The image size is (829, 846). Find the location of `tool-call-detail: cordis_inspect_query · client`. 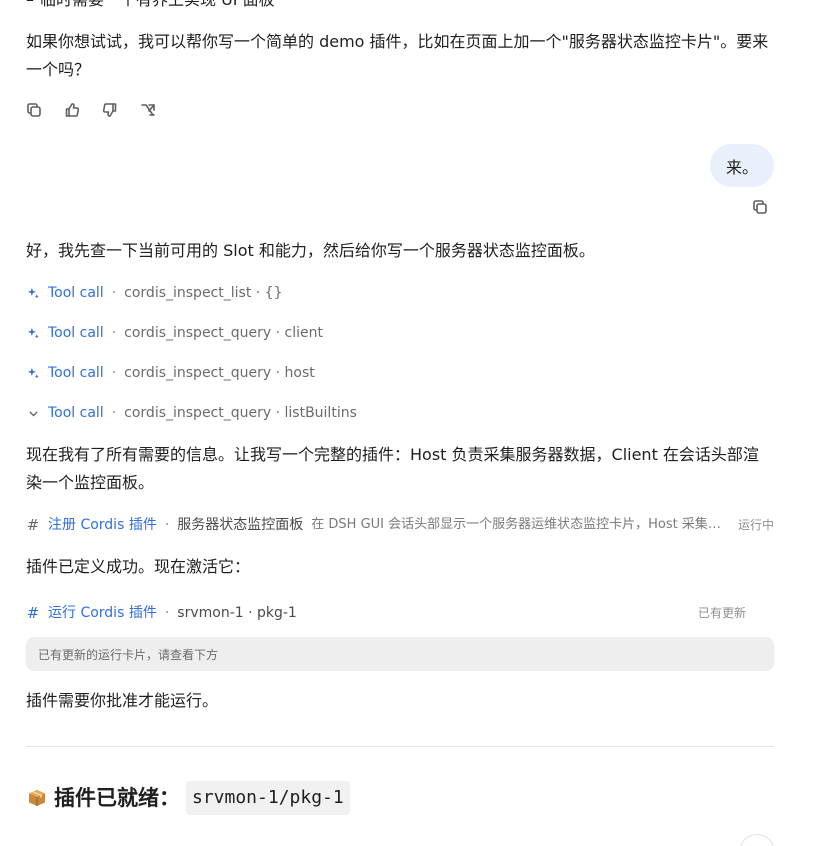

tool-call-detail: cordis_inspect_query · client is located at coordinates (223, 333).